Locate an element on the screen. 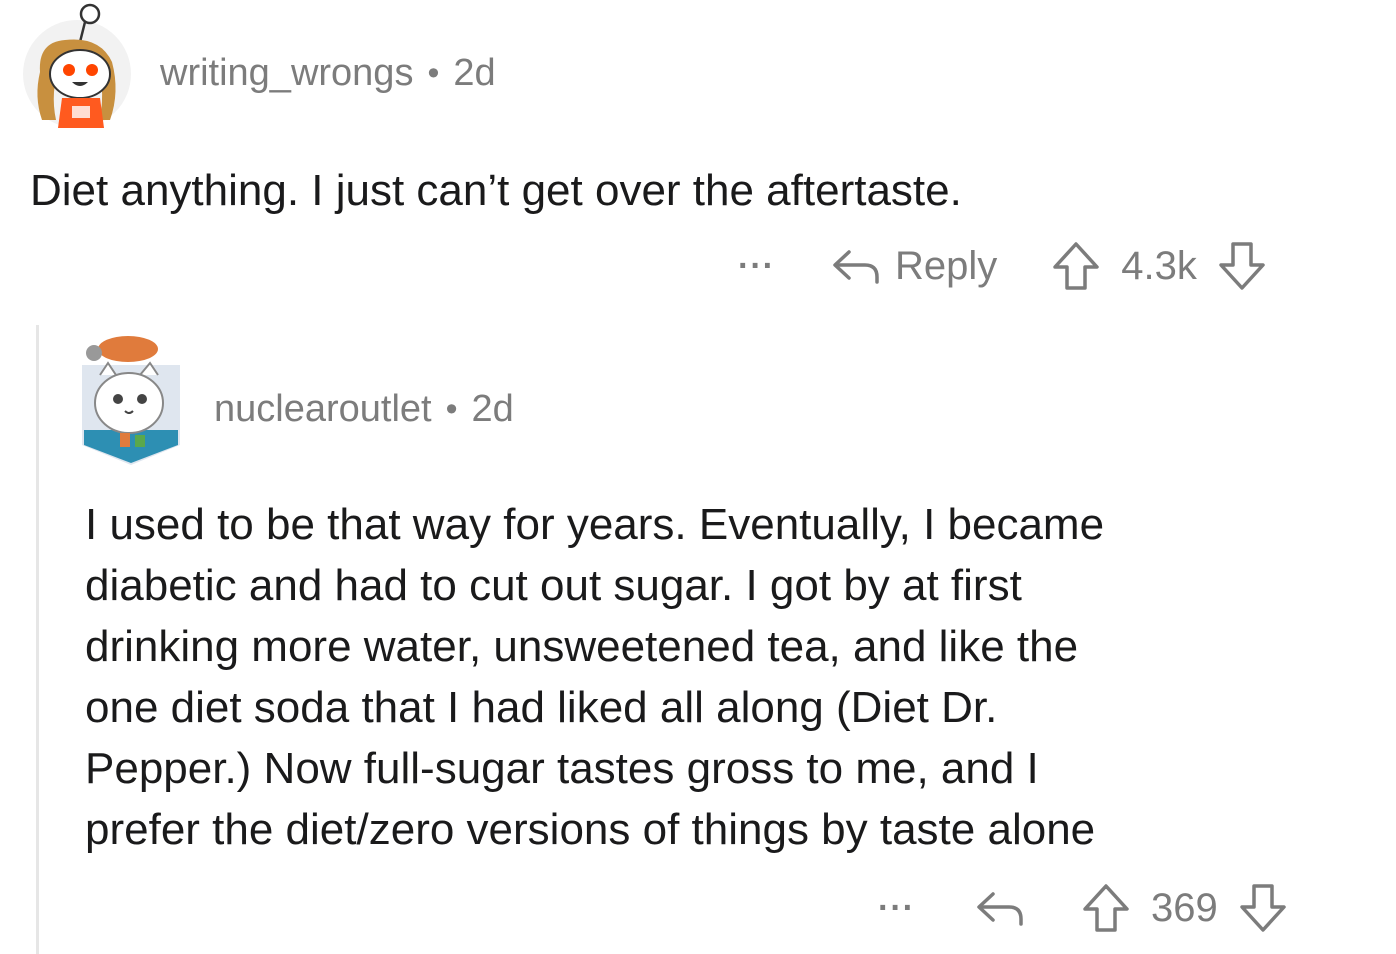  comment-actions: ··· Reply 4.3k is located at coordinates (1002, 266).